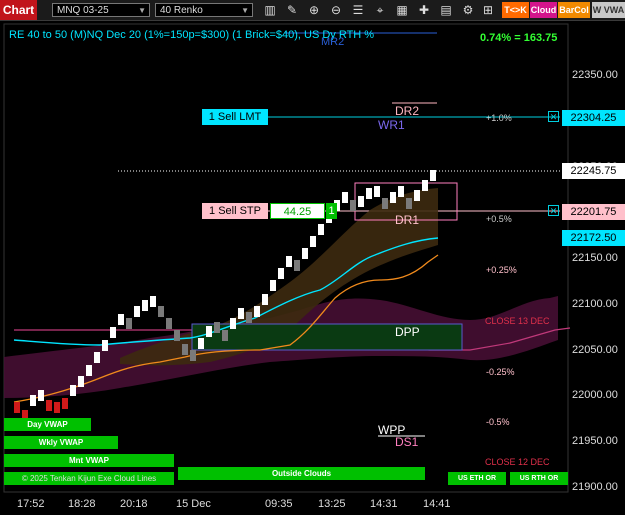 This screenshot has width=625, height=515. What do you see at coordinates (407, 111) in the screenshot?
I see `dr2-label: DR2` at bounding box center [407, 111].